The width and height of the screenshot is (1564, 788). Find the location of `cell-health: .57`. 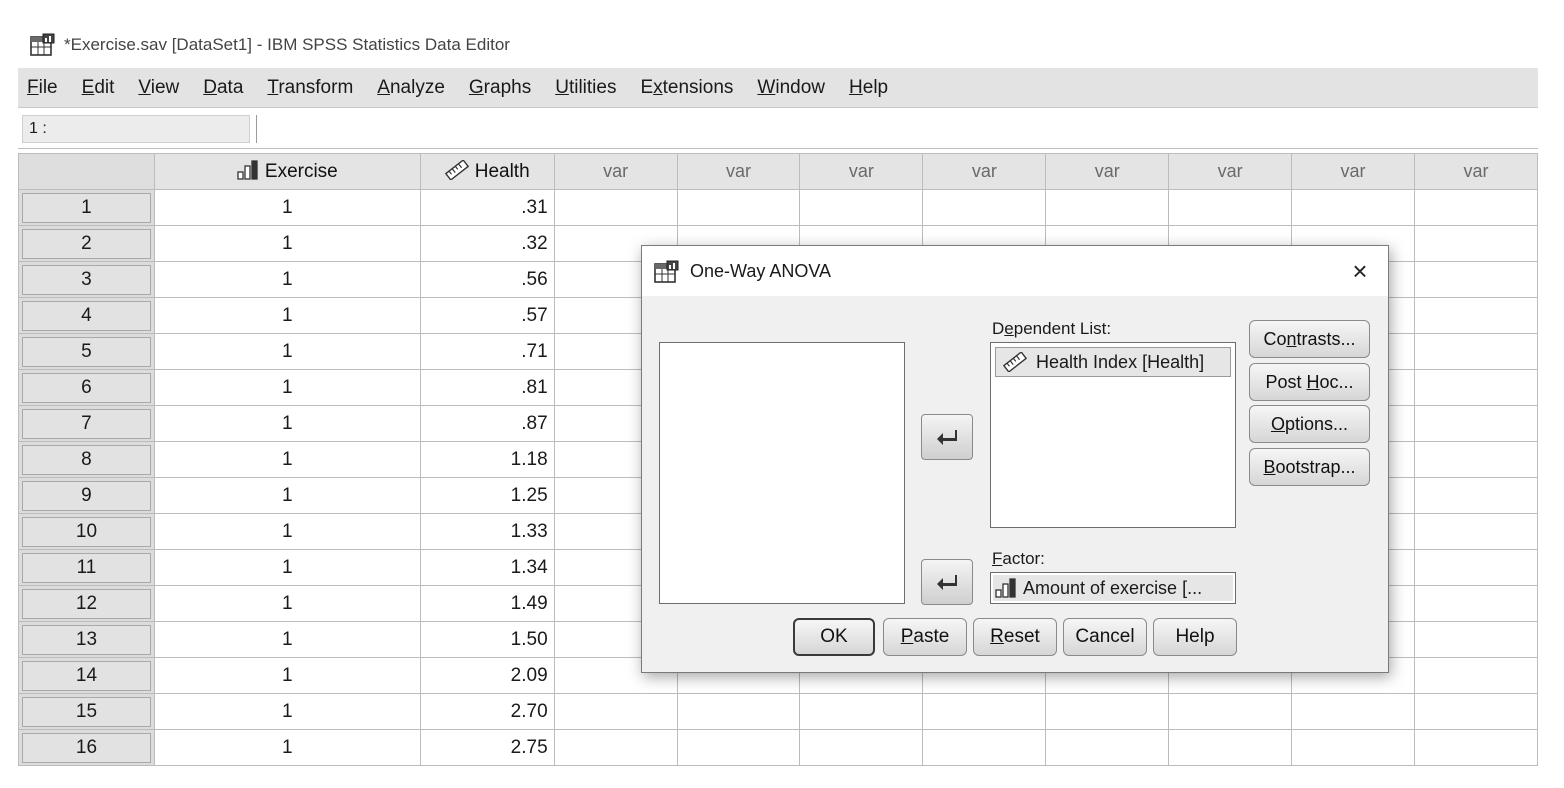

cell-health: .57 is located at coordinates (487, 315).